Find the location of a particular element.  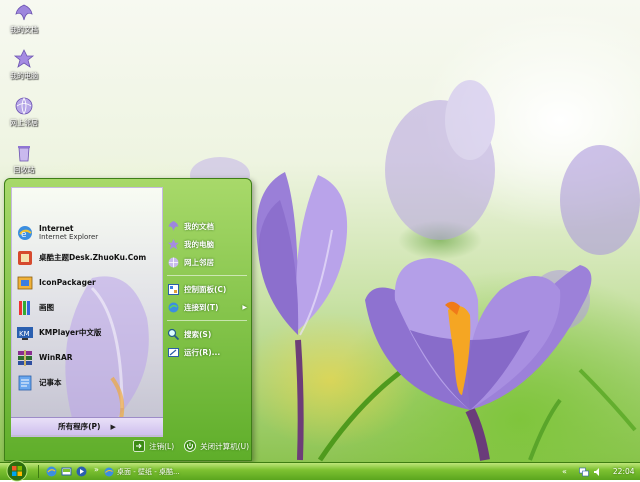

quicklaunch-show-desktop-icon is located at coordinates (66, 471).